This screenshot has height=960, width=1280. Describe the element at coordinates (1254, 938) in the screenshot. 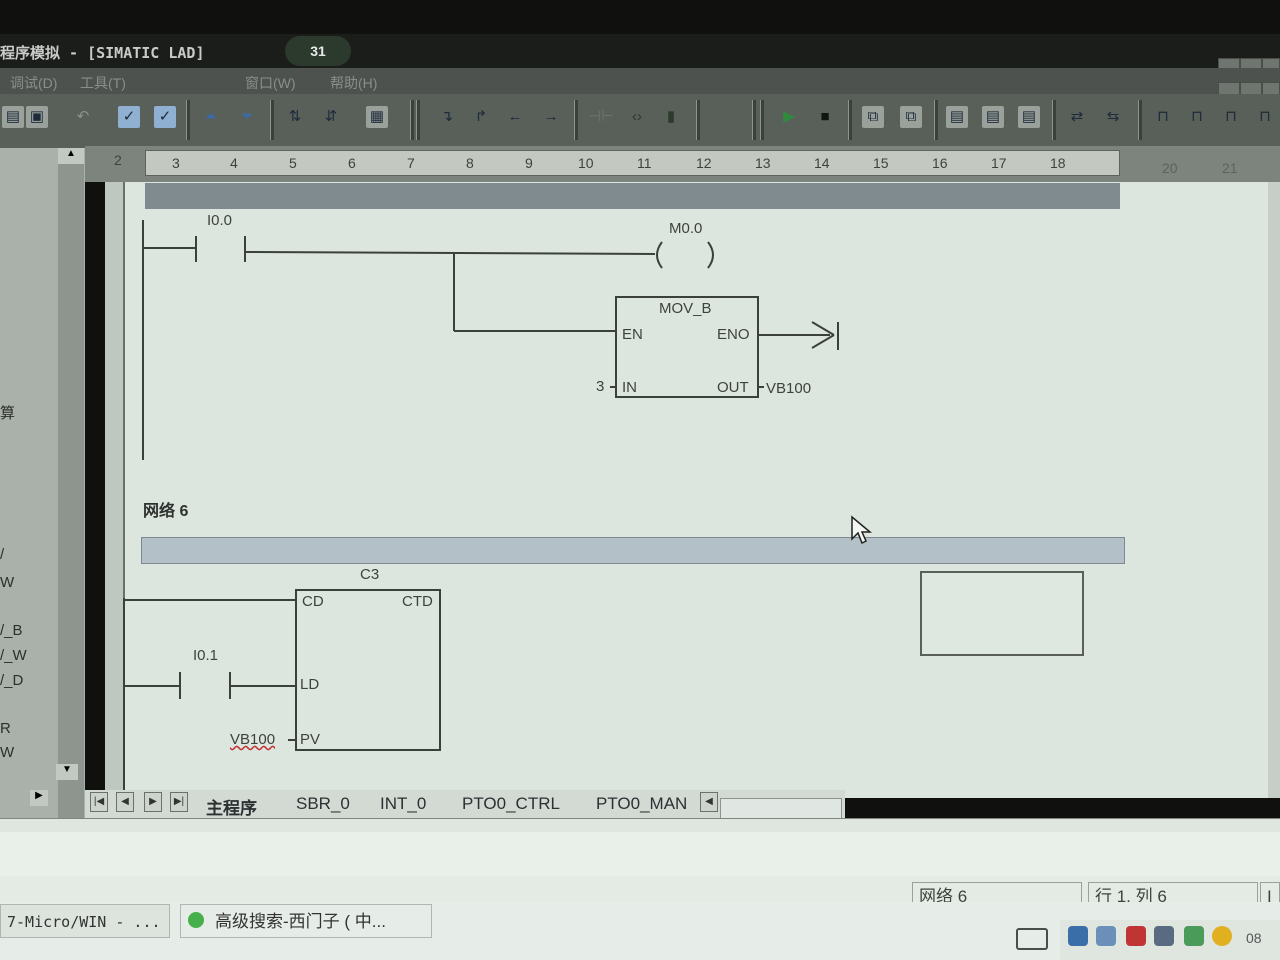

I see `tray-clock: 08` at that location.